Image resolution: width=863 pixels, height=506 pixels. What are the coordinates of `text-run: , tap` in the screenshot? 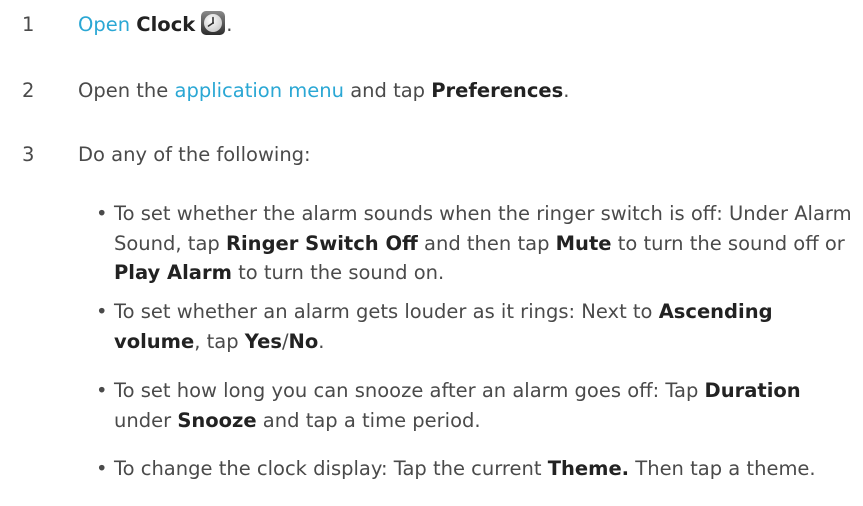 It's located at (219, 341).